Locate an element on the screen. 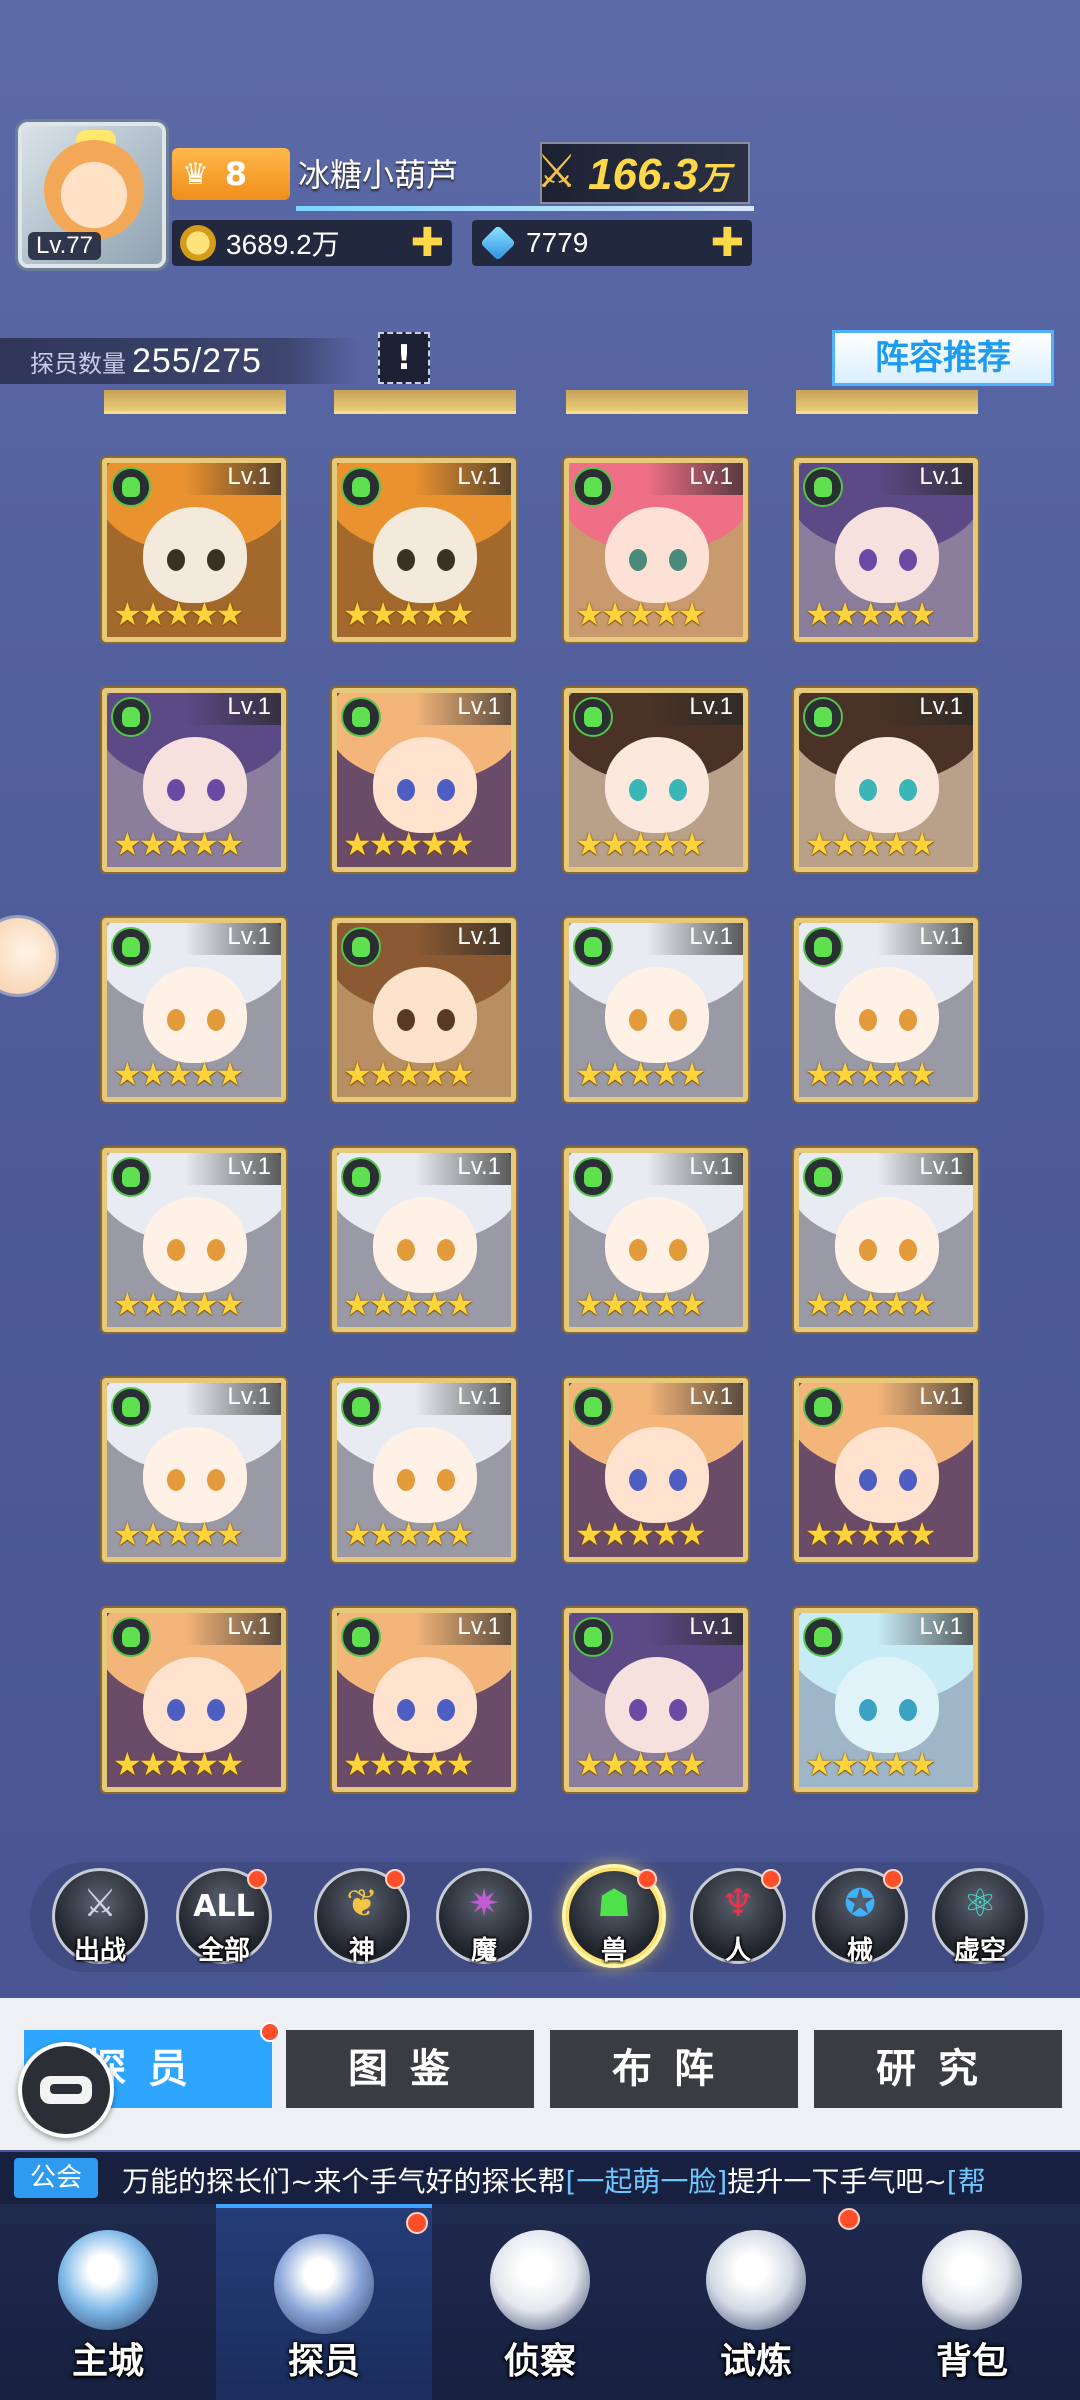  filter-faction: ♆ 人 is located at coordinates (738, 1917).